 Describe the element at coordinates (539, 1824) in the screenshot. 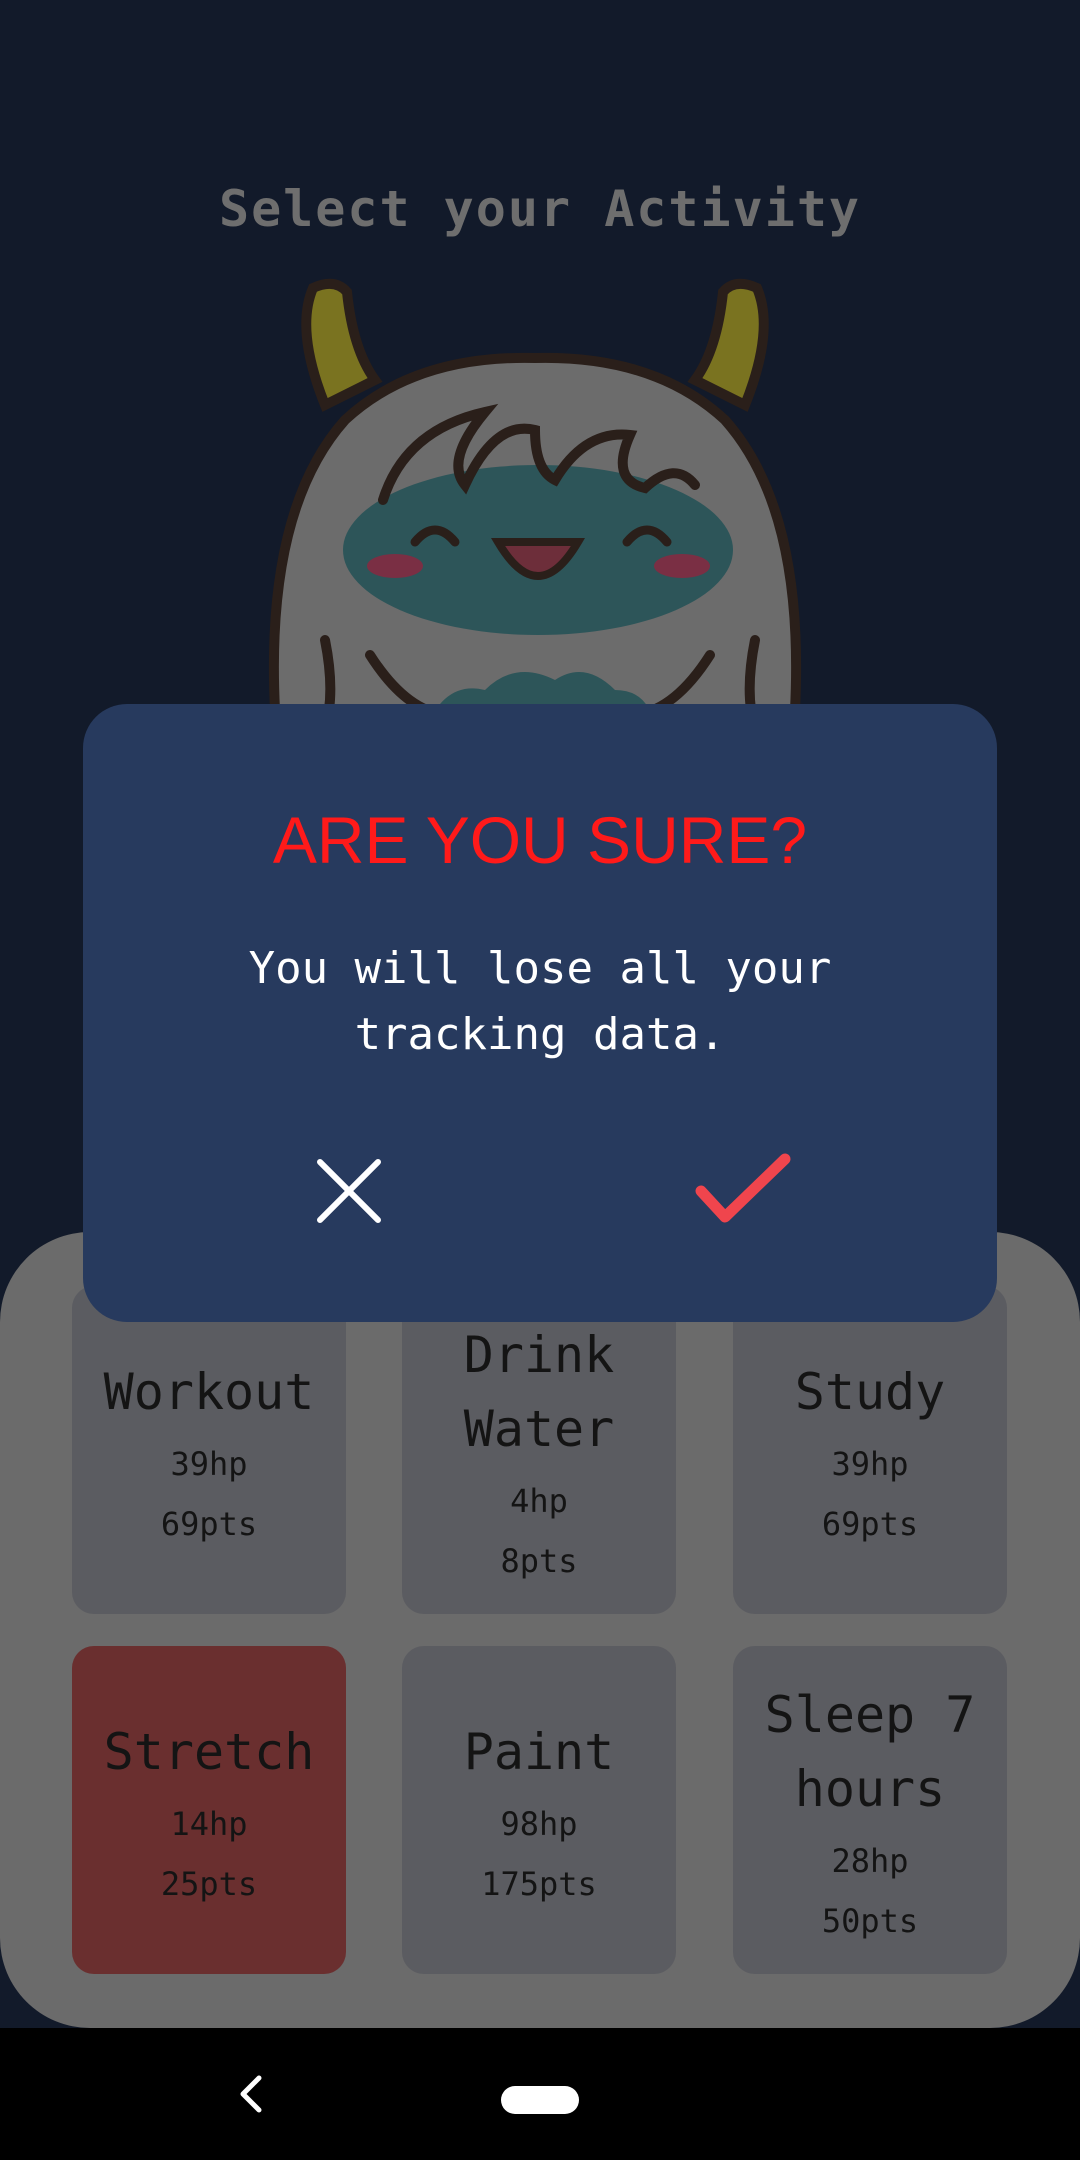

I see `activity-hp: 98hp` at that location.